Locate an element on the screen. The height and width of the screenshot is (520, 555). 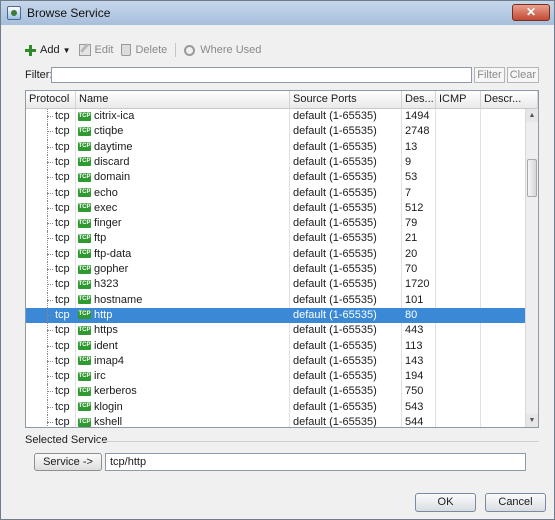
table-row: tcp TCP domain default (1-65535) 53 is located at coordinates (275, 178).